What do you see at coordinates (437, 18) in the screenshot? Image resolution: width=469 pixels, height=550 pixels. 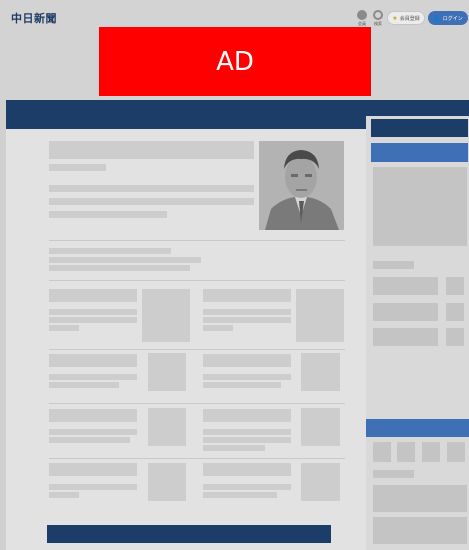 I see `person-icon: 👤` at bounding box center [437, 18].